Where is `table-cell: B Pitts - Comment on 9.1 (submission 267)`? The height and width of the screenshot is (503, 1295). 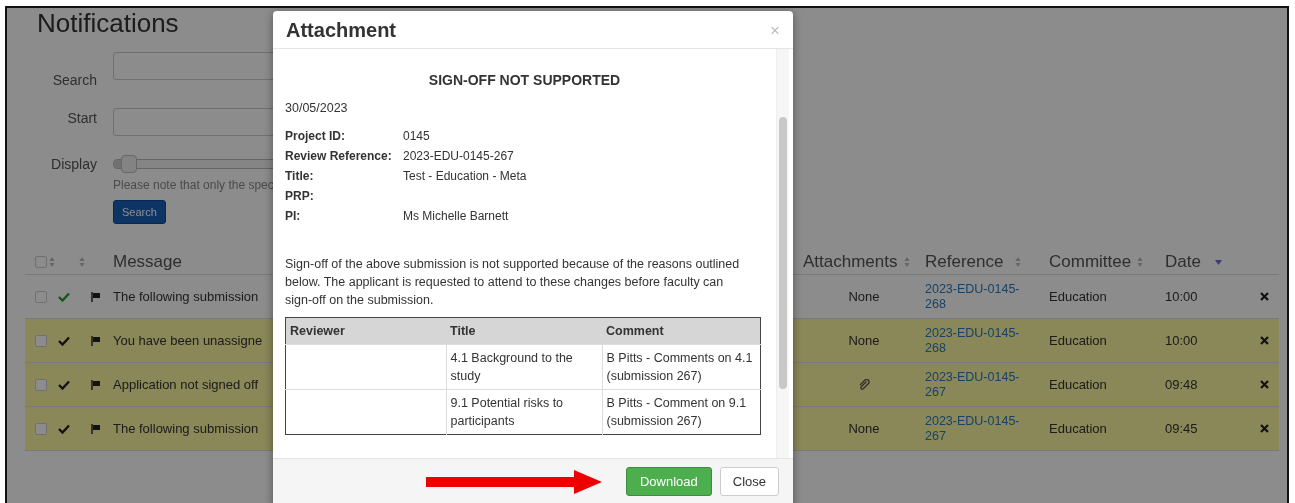 table-cell: B Pitts - Comment on 9.1 (submission 267) is located at coordinates (681, 412).